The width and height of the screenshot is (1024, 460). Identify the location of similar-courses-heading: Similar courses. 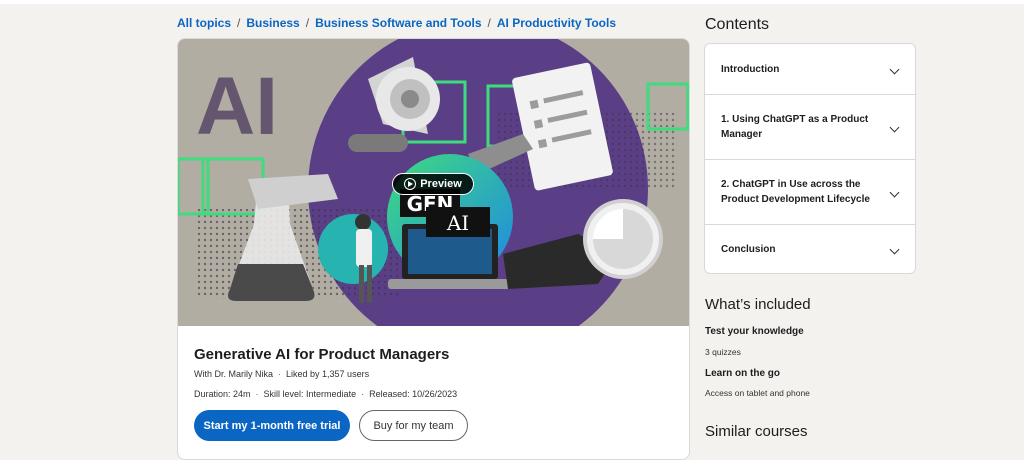
(756, 431).